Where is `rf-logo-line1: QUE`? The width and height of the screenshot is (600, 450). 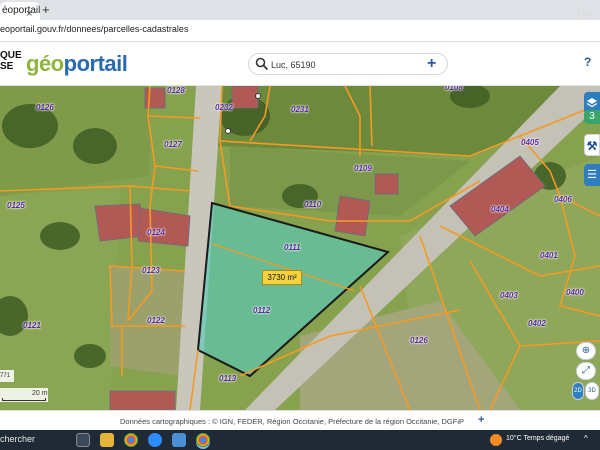 rf-logo-line1: QUE is located at coordinates (11, 55).